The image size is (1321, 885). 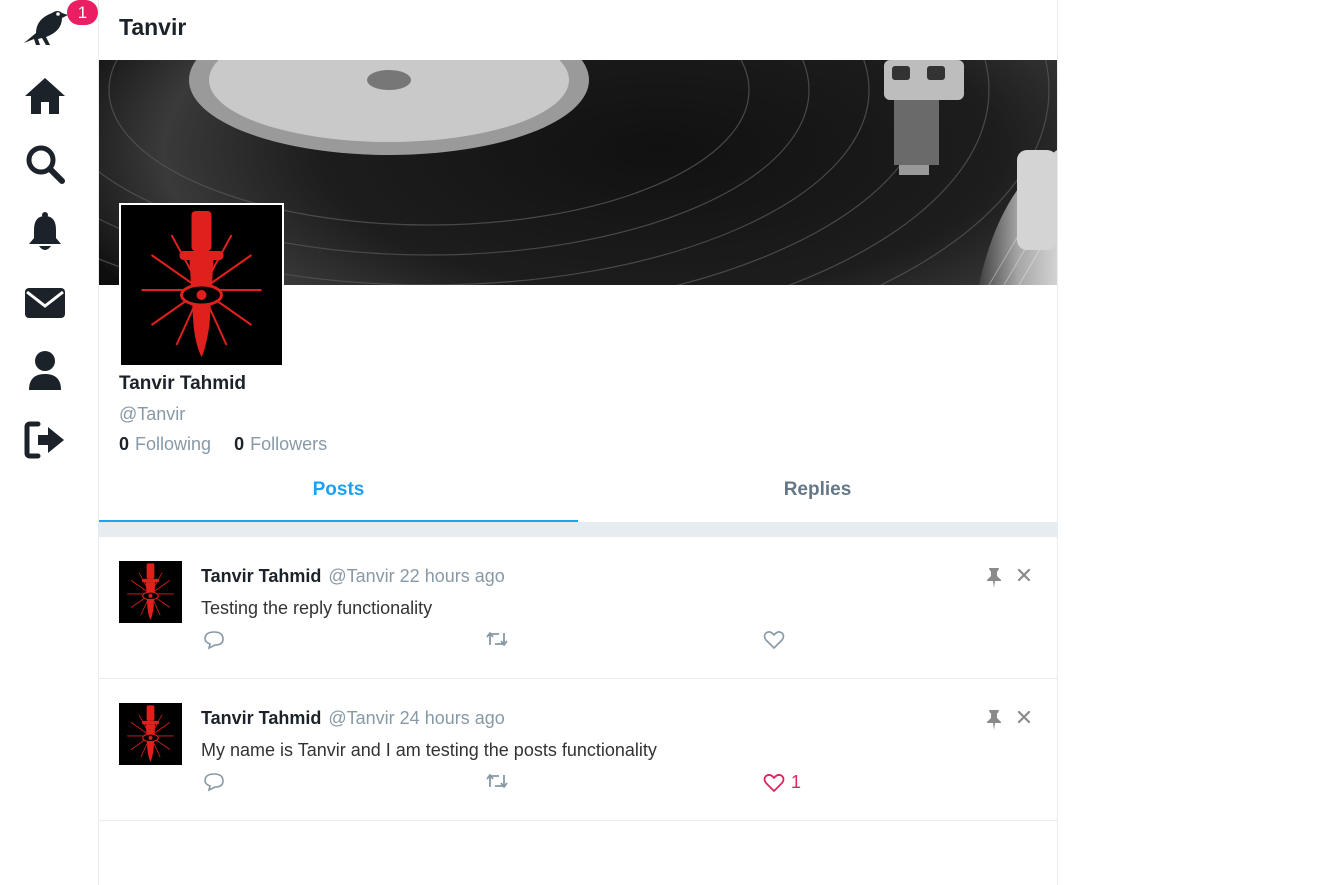 What do you see at coordinates (338, 492) in the screenshot?
I see `tab-posts: Posts` at bounding box center [338, 492].